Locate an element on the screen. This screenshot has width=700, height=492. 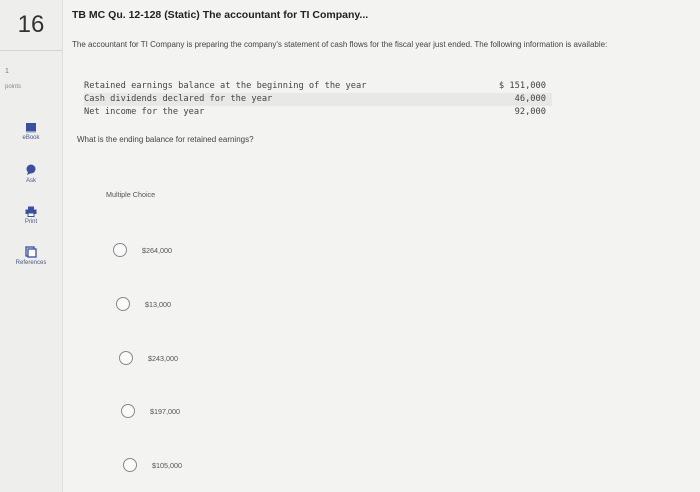
table-row-label: Net income for the year is located at coordinates (144, 112).